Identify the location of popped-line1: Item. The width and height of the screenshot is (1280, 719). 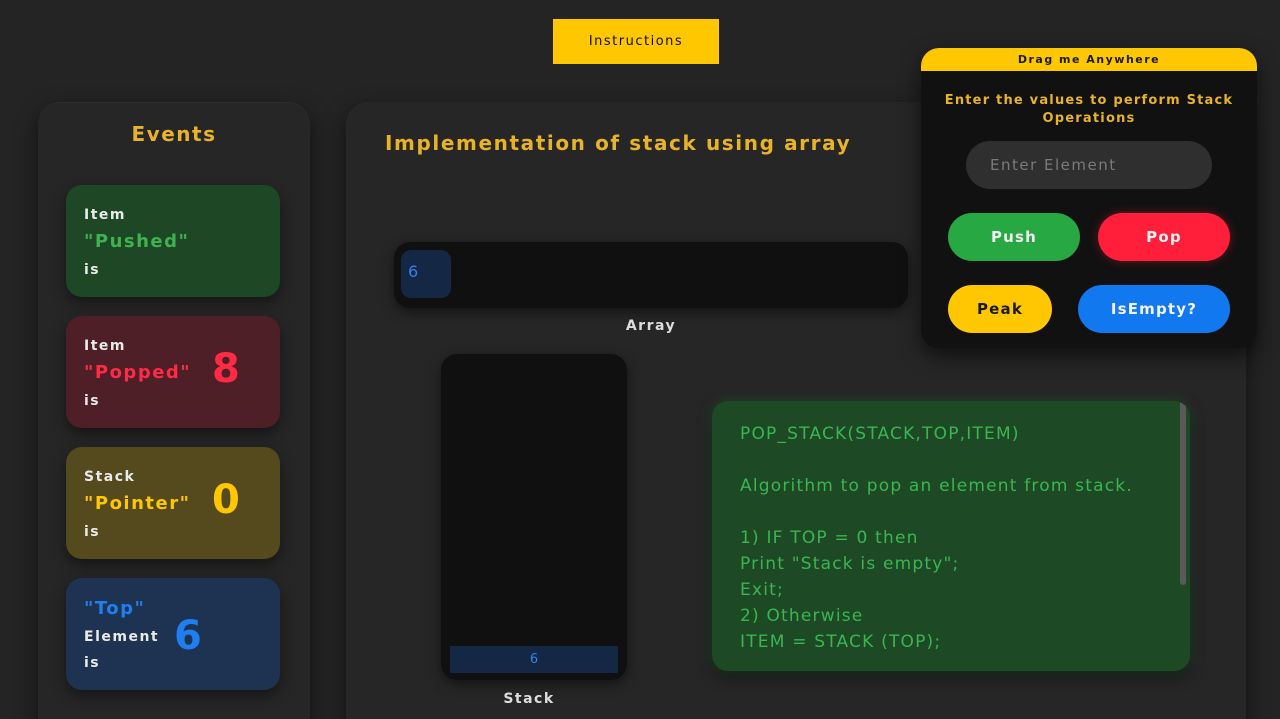
(105, 346).